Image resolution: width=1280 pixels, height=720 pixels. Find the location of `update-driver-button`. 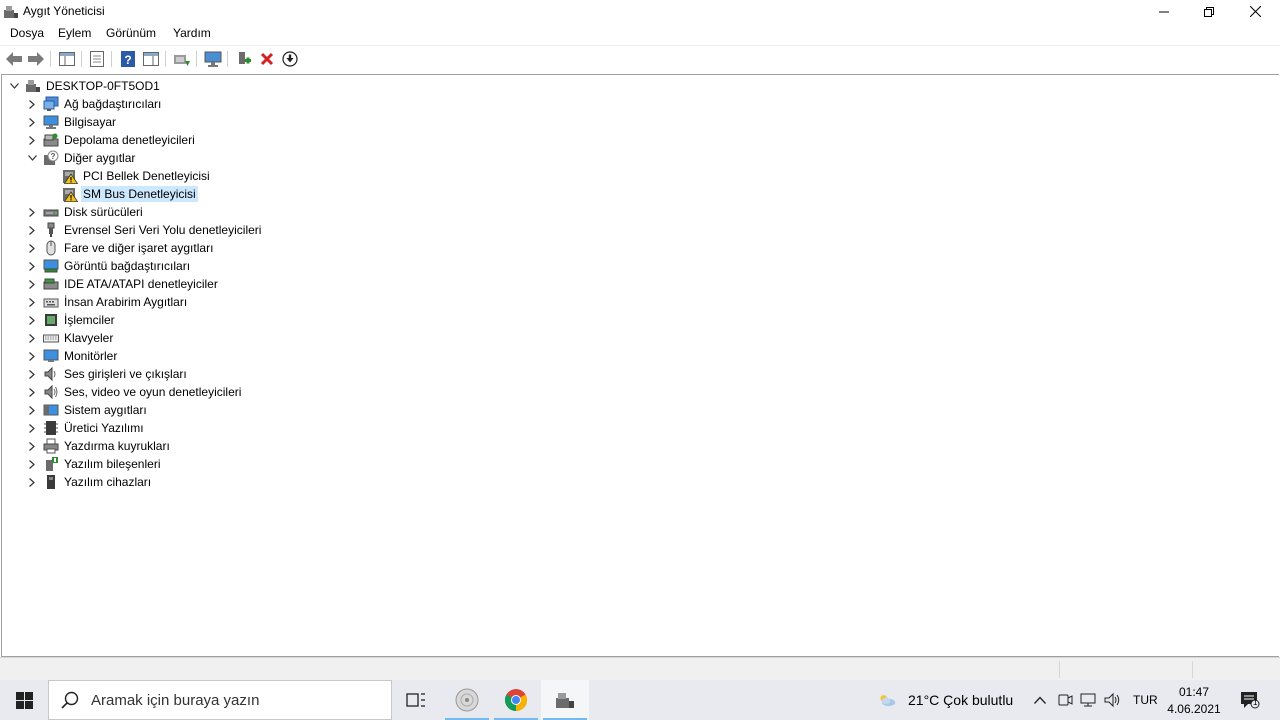

update-driver-button is located at coordinates (182, 59).